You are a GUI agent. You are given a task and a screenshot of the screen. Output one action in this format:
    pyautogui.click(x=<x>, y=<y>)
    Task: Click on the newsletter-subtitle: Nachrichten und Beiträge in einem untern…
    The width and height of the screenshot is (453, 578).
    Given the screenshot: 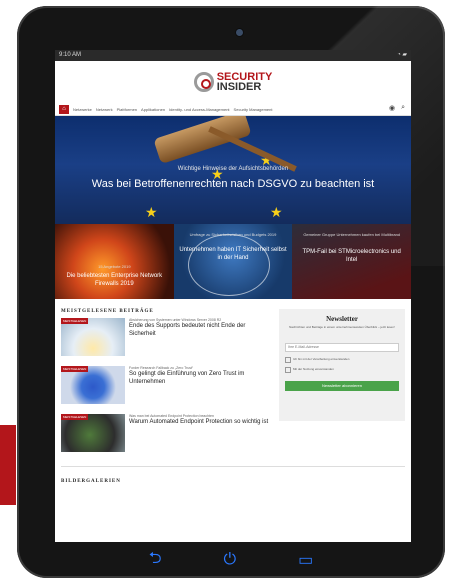 What is the action you would take?
    pyautogui.click(x=342, y=327)
    